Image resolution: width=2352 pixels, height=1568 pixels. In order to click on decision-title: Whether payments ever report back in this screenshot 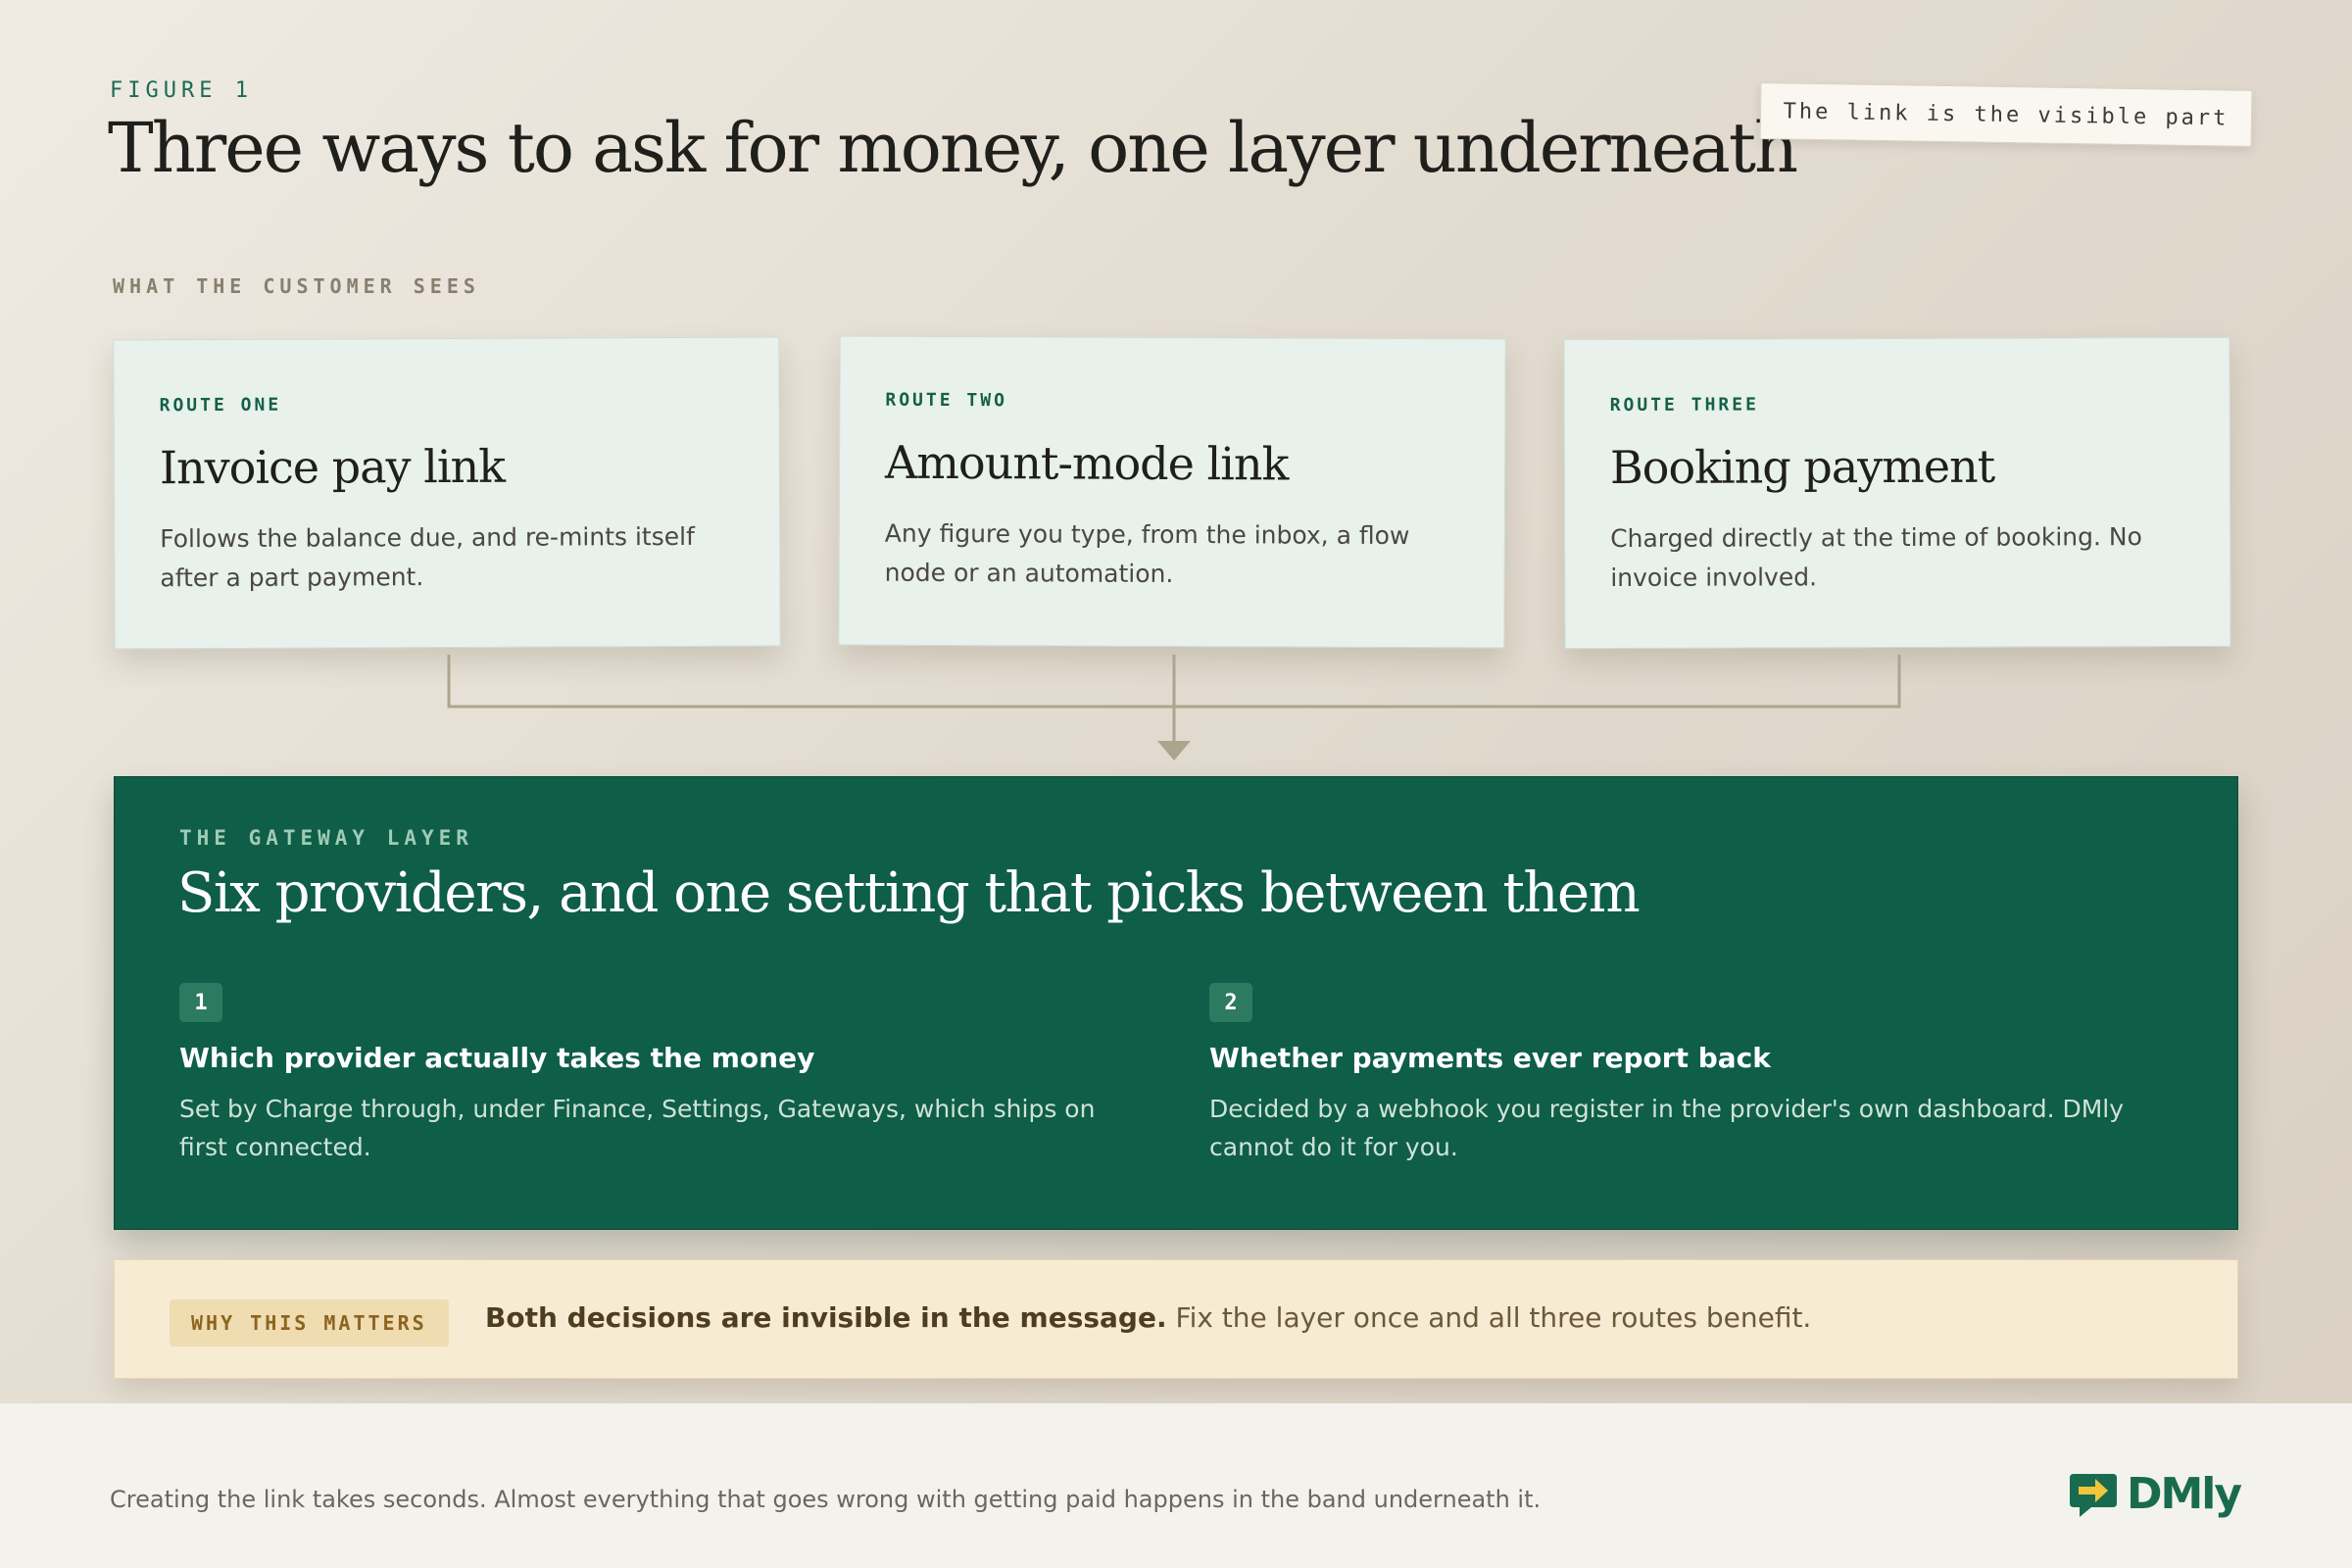, I will do `click(1490, 1058)`.